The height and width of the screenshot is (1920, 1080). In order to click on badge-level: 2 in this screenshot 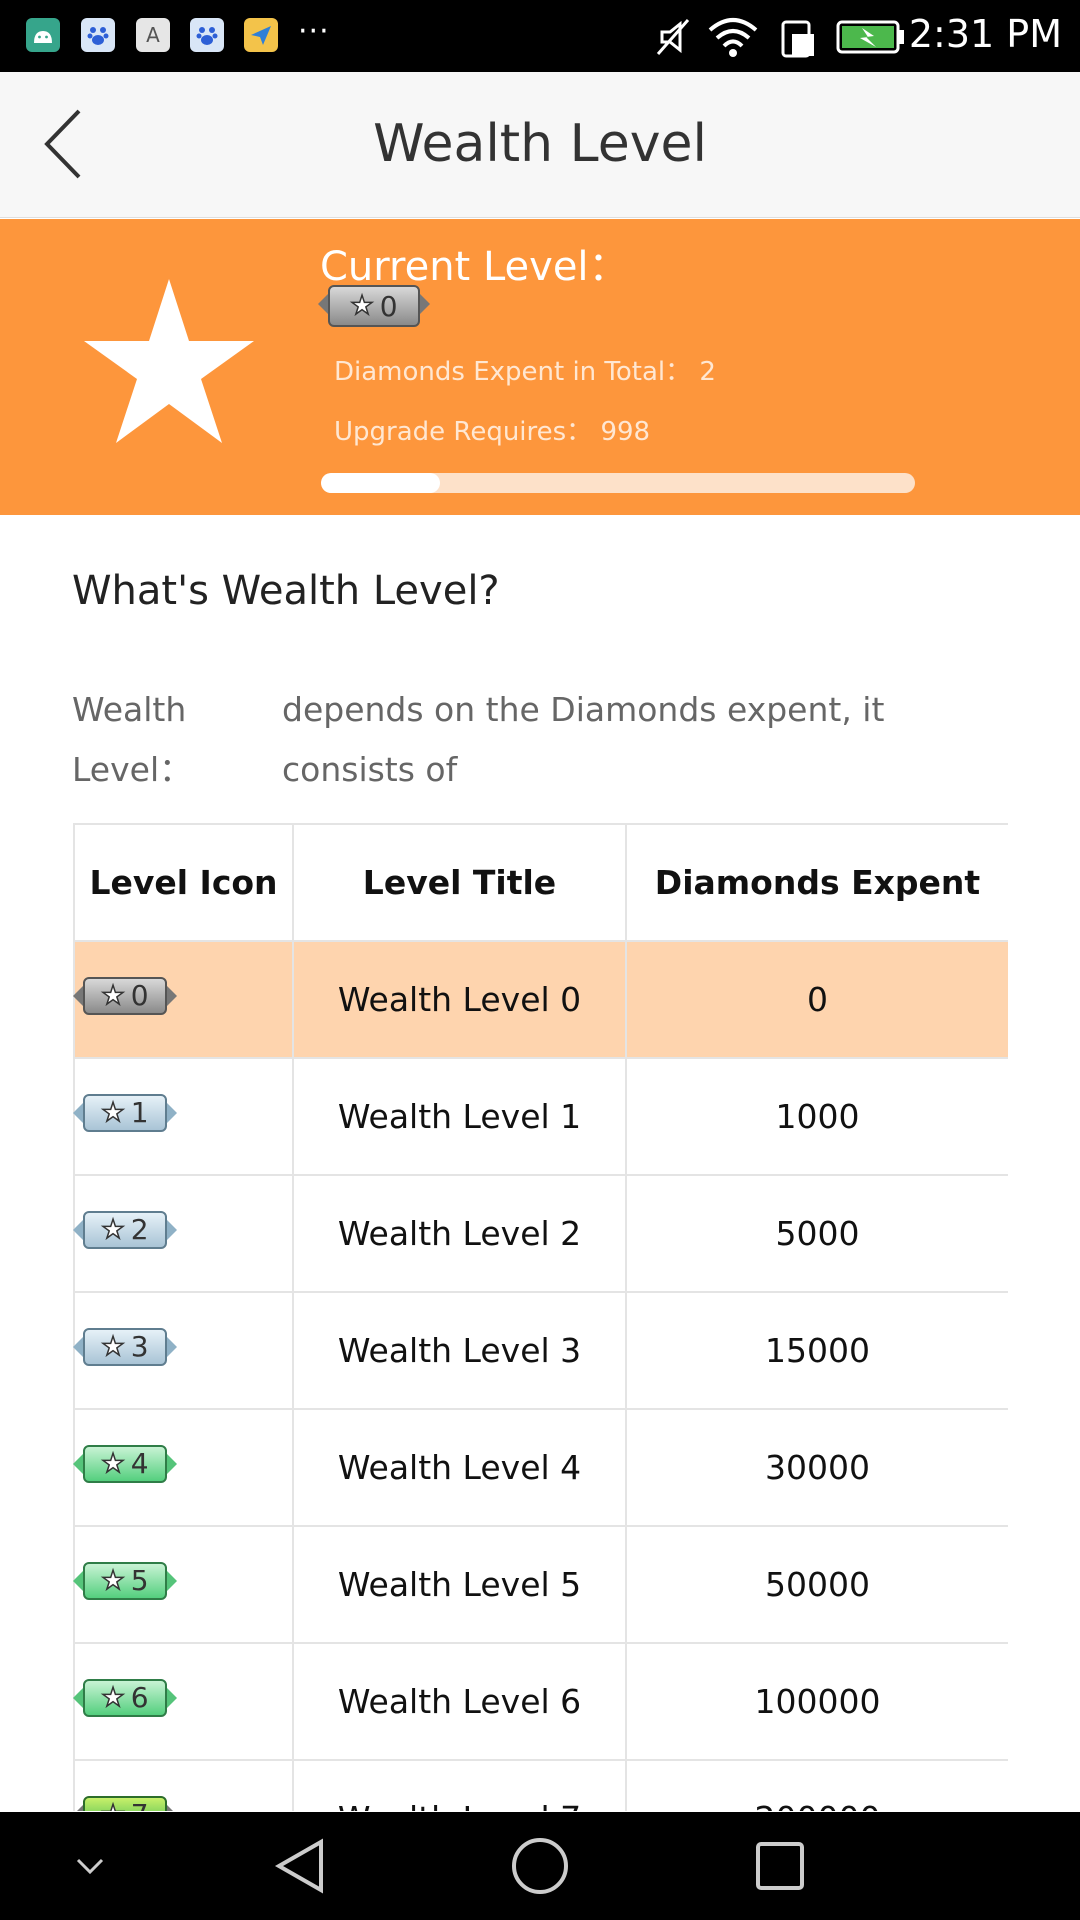, I will do `click(139, 1229)`.